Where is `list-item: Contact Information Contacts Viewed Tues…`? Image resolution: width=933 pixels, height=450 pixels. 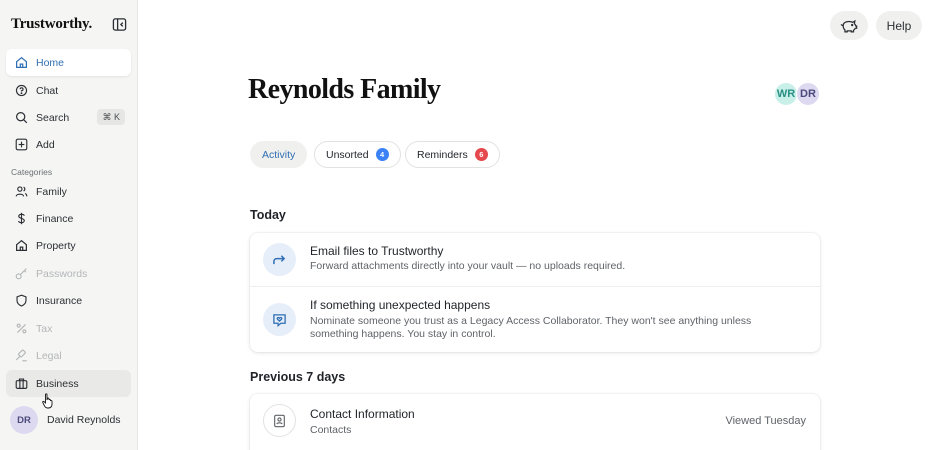
list-item: Contact Information Contacts Viewed Tues… is located at coordinates (535, 422).